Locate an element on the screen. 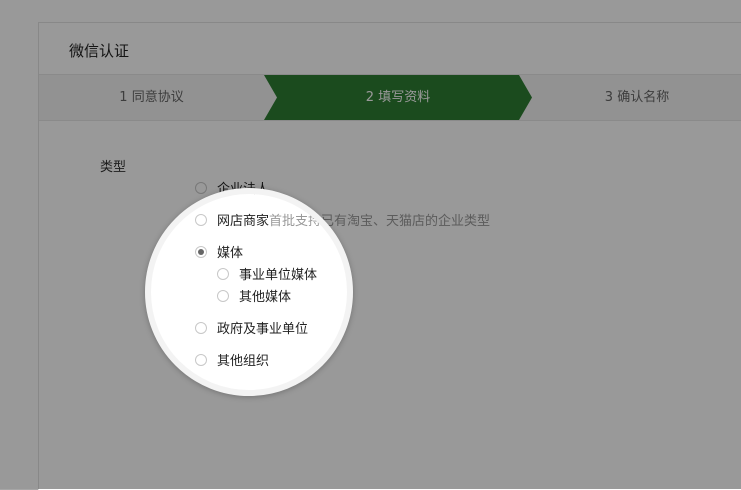  step-indicator: 1 同意协议 2 填写资料 3 确认名称 is located at coordinates (390, 97).